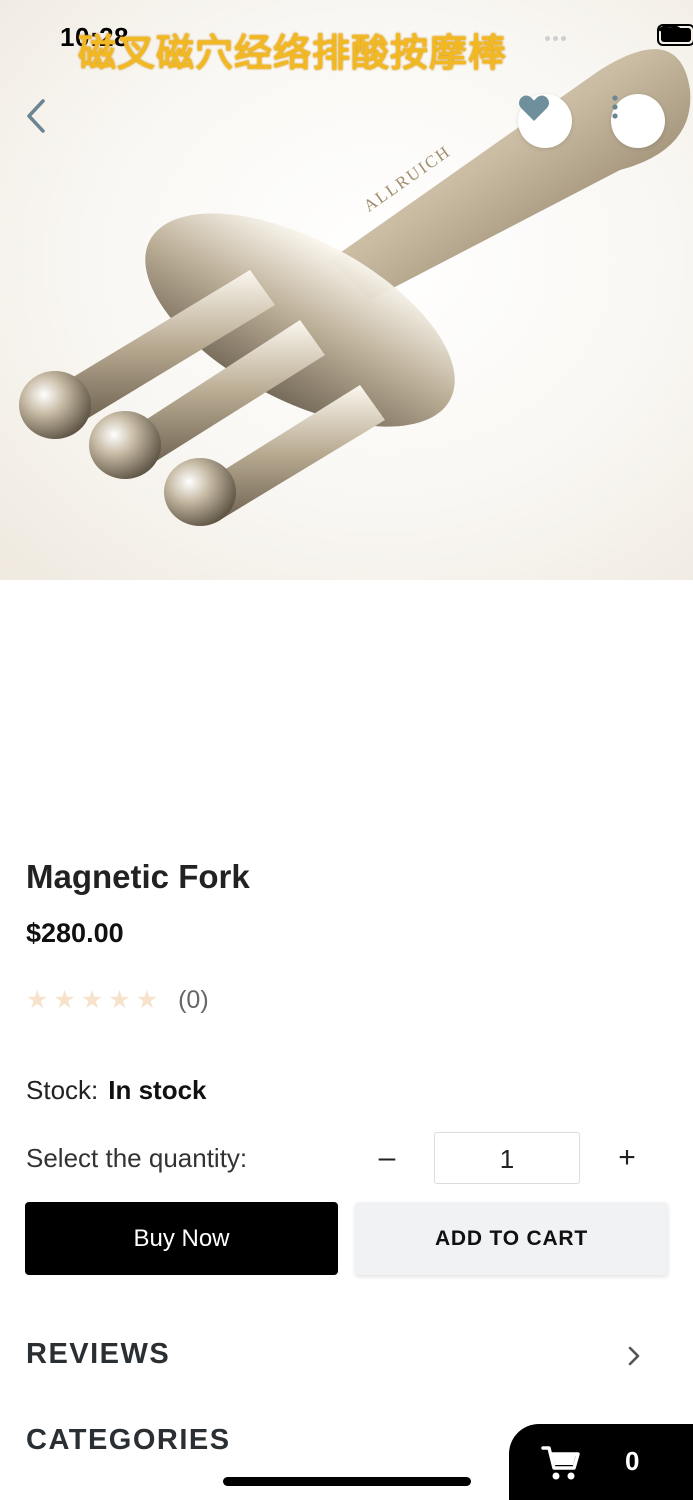  Describe the element at coordinates (75, 933) in the screenshot. I see `product-price: $280.00` at that location.